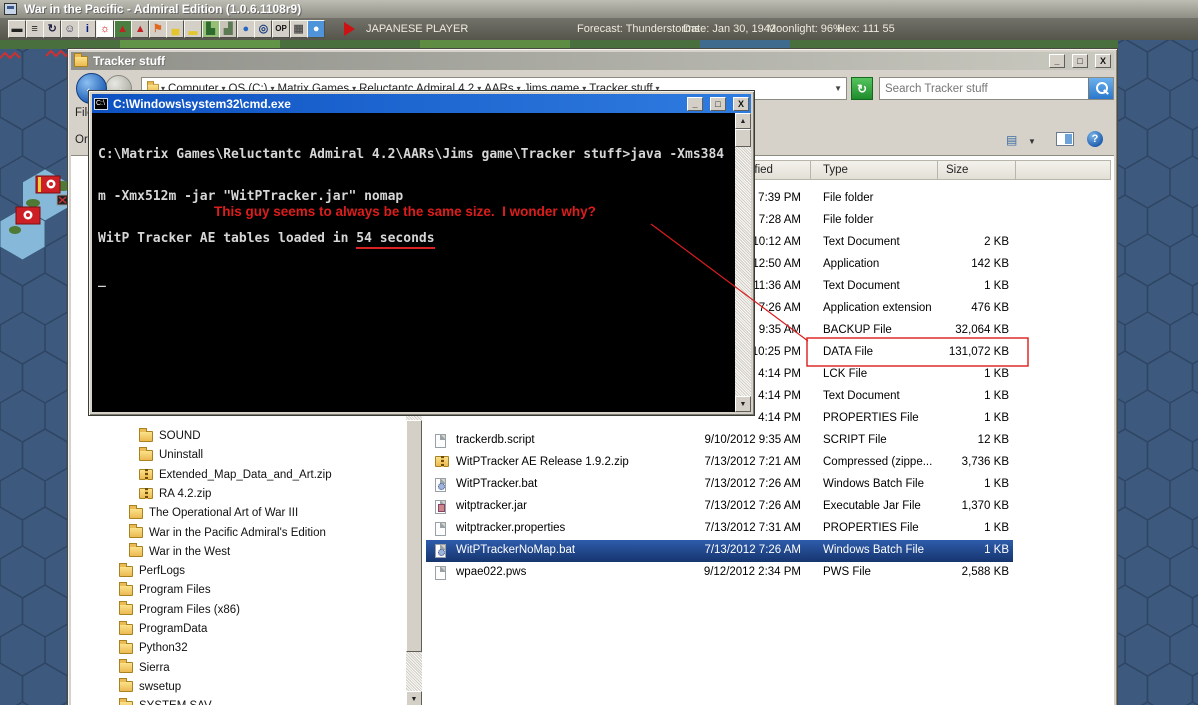  What do you see at coordinates (101, 103) in the screenshot?
I see `cmd-icon` at bounding box center [101, 103].